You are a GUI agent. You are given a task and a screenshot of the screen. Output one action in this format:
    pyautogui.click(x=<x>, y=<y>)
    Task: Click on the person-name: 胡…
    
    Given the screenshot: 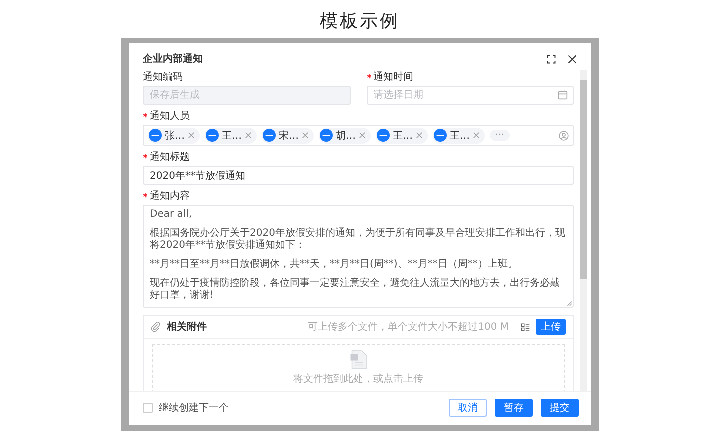 What is the action you would take?
    pyautogui.click(x=346, y=136)
    